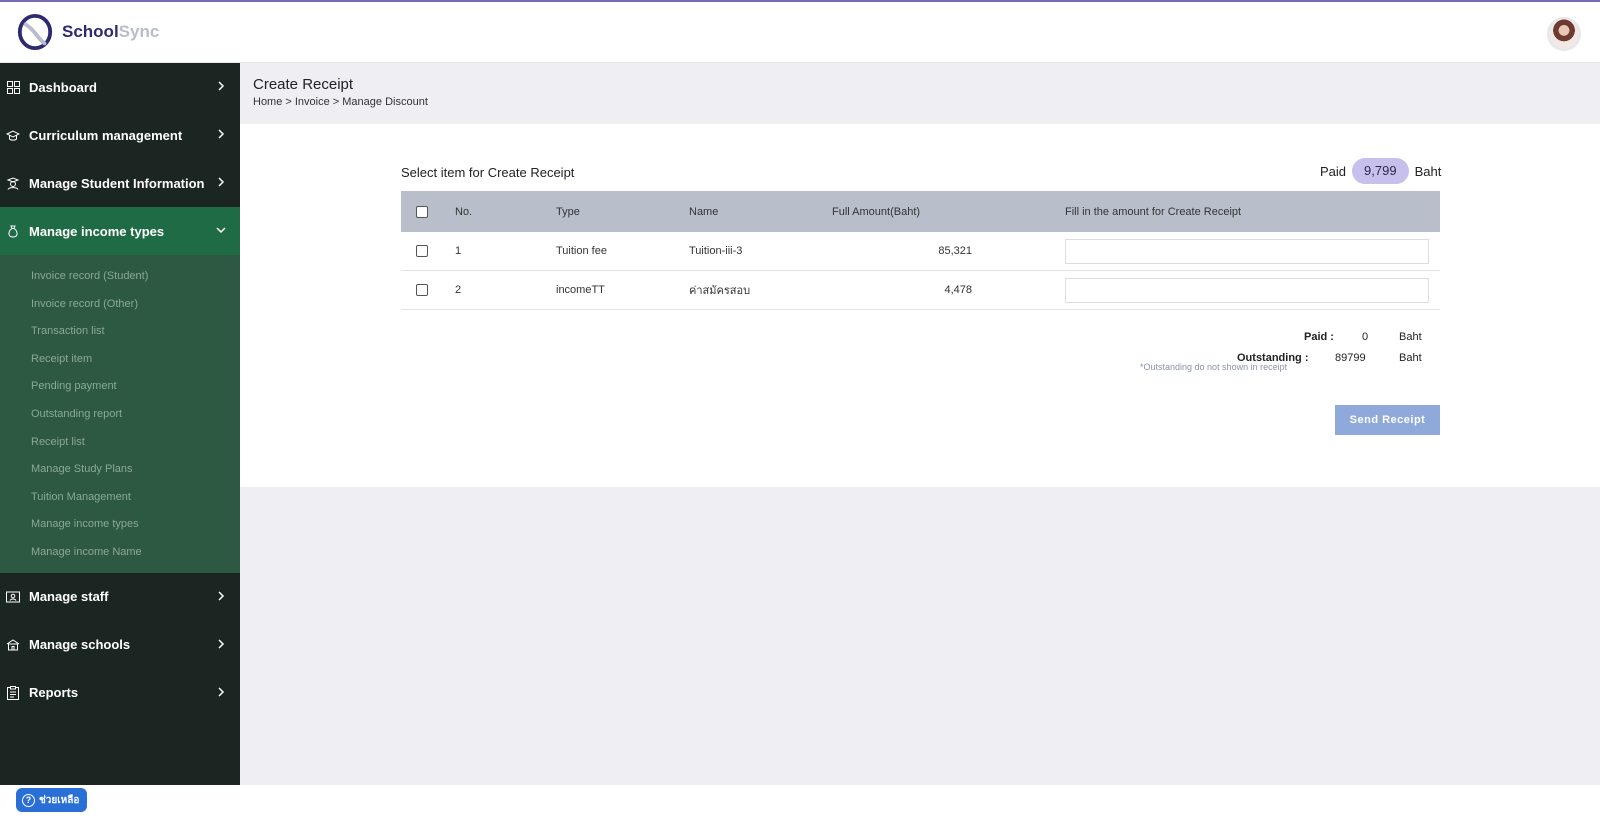 This screenshot has width=1600, height=829. What do you see at coordinates (1333, 171) in the screenshot?
I see `paid-label: Paid` at bounding box center [1333, 171].